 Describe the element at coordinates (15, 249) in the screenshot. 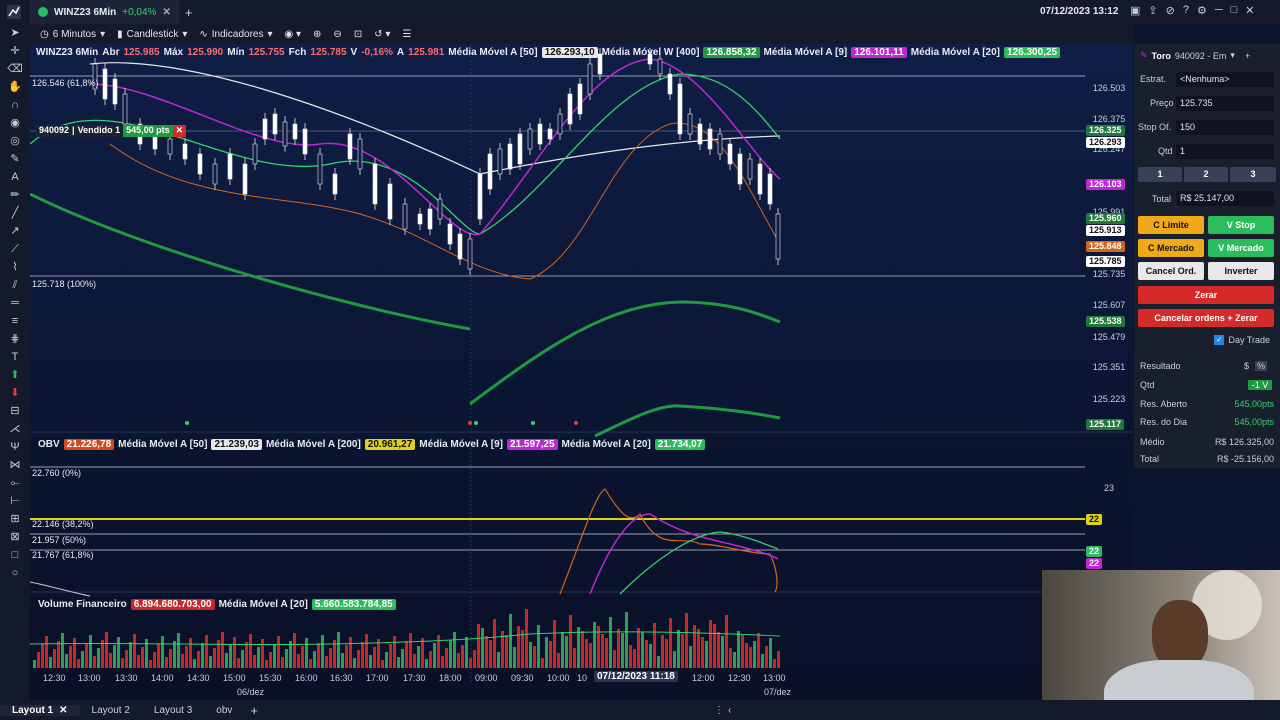

I see `line-icon: ⟋` at that location.